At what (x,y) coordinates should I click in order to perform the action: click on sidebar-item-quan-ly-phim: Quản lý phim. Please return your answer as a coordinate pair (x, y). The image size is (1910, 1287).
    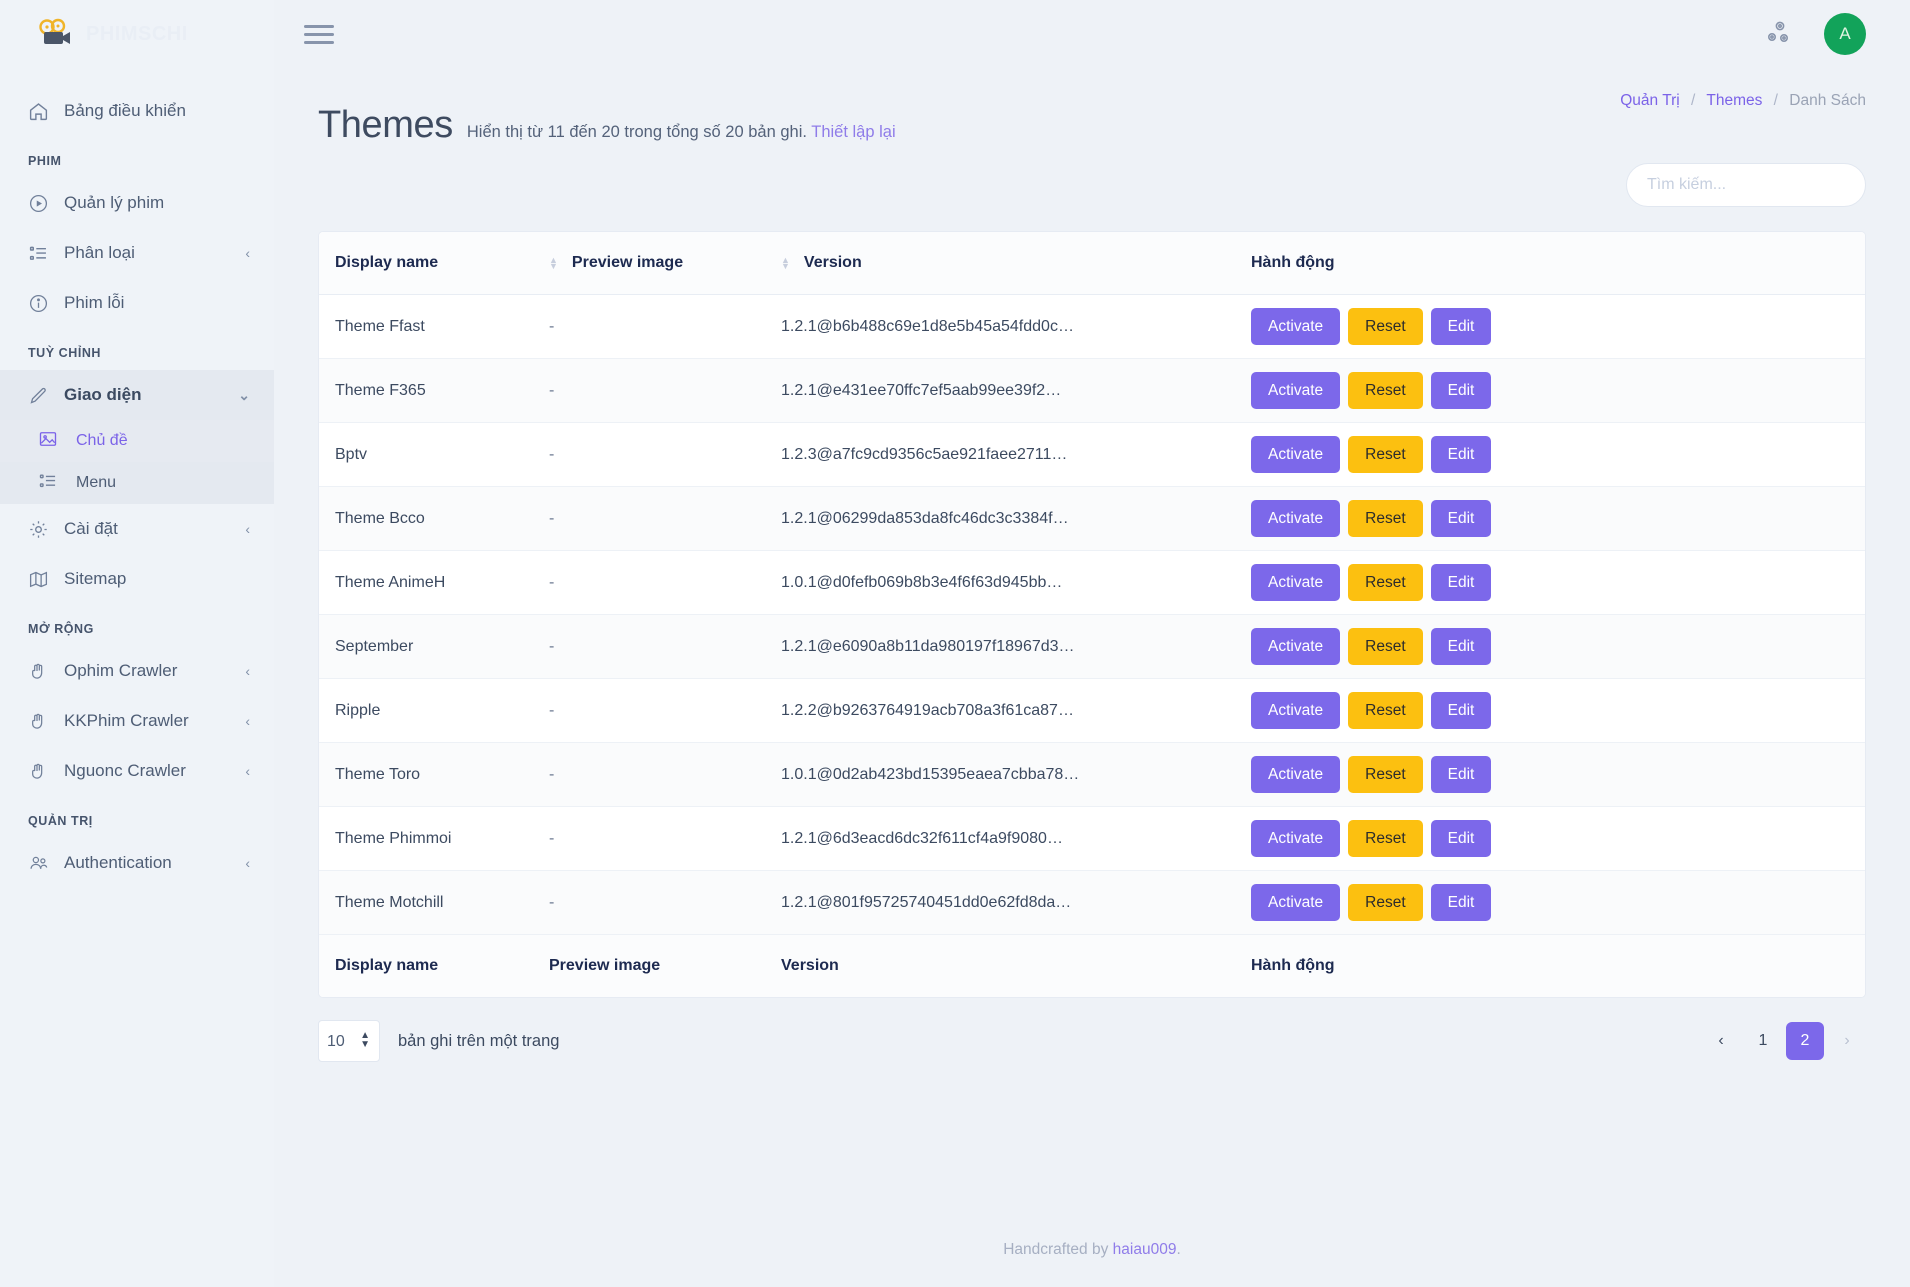
    Looking at the image, I should click on (137, 203).